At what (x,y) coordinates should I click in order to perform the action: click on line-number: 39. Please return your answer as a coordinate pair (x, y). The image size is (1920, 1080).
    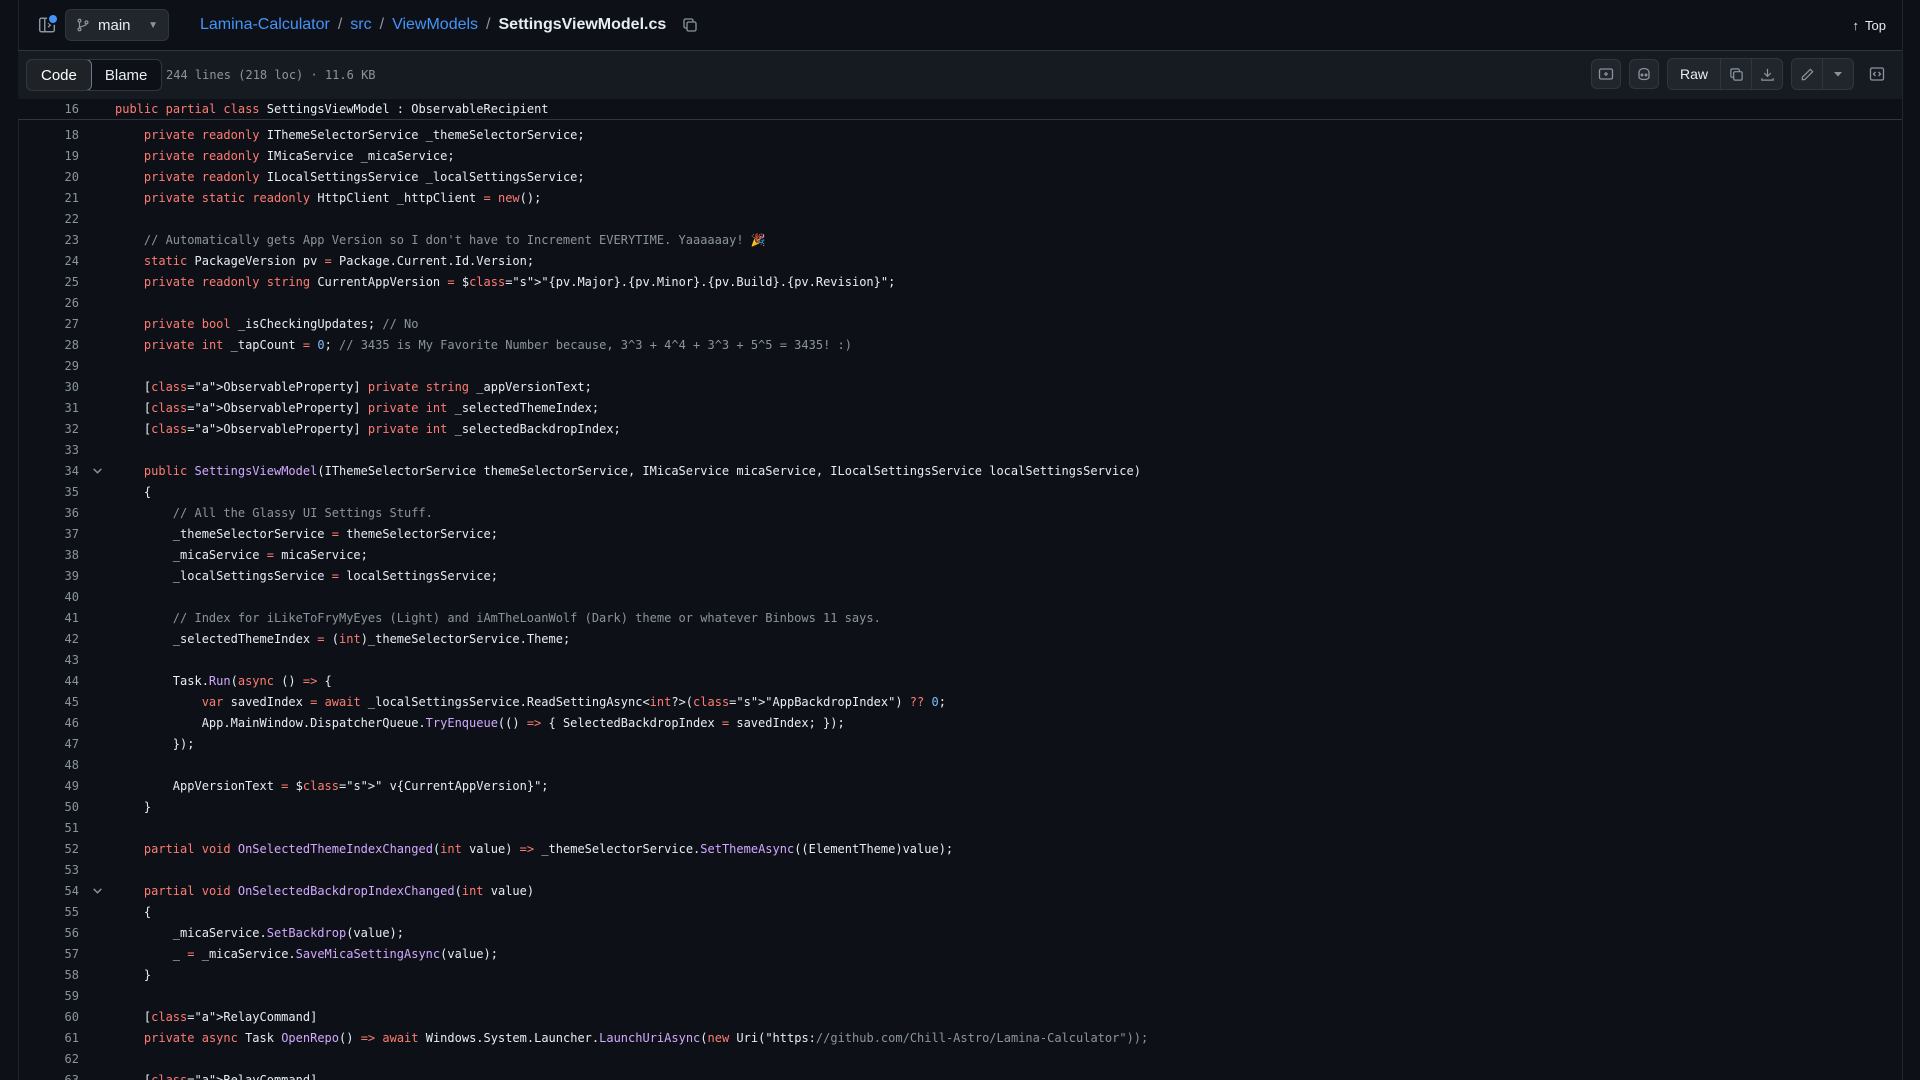
    Looking at the image, I should click on (48, 576).